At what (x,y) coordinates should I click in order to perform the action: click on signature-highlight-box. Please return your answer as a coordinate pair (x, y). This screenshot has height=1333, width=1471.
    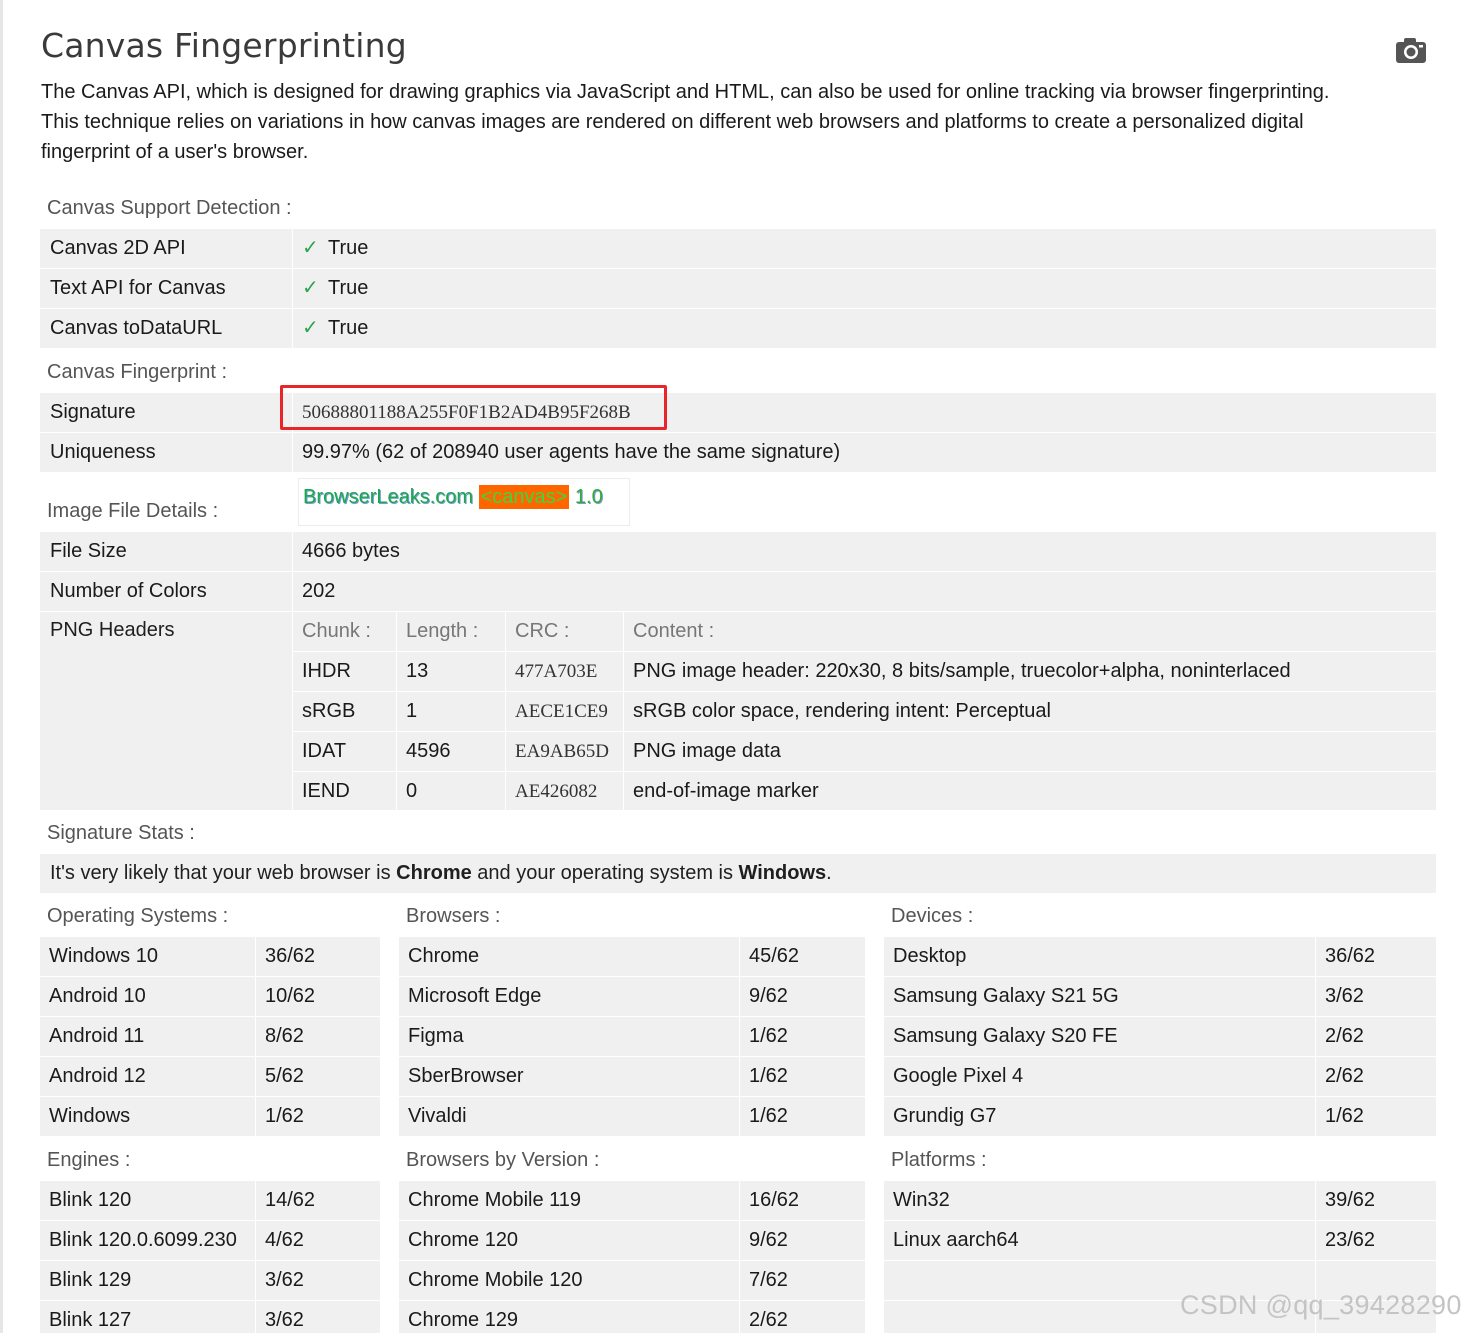
    Looking at the image, I should click on (473, 407).